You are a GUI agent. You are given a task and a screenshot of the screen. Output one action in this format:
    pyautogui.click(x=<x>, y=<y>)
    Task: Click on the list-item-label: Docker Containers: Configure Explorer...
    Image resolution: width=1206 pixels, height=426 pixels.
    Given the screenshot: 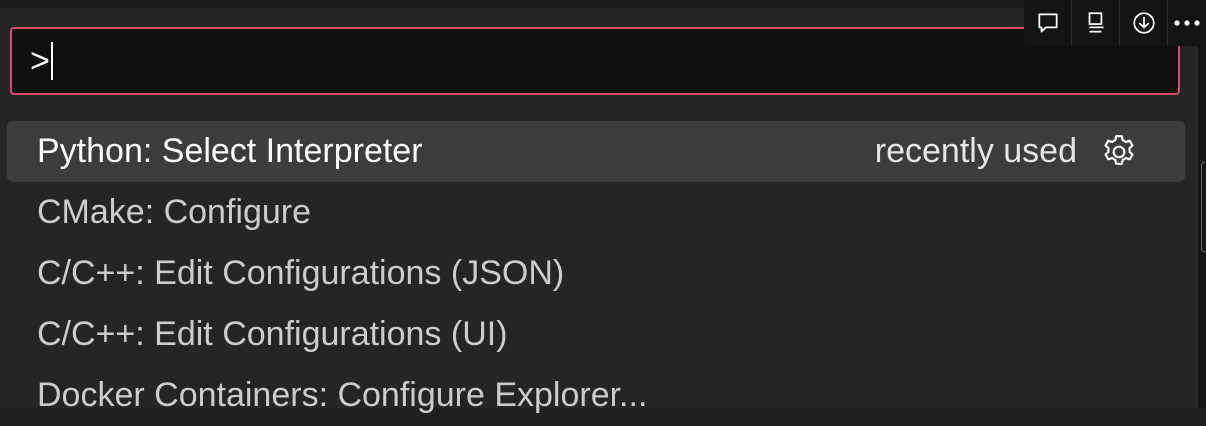 What is the action you would take?
    pyautogui.click(x=342, y=395)
    